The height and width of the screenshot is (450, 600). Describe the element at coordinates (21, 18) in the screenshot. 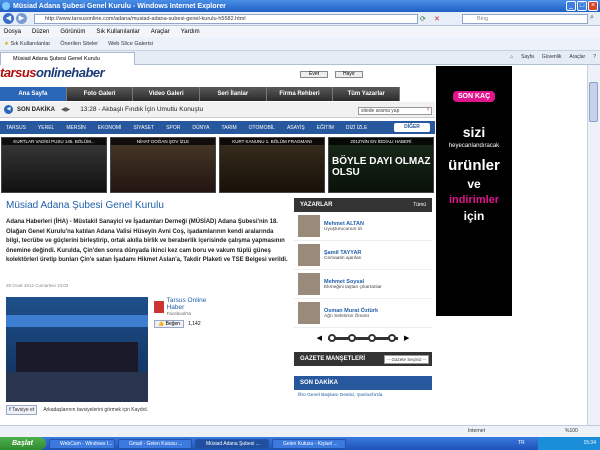

I see `forward-button: ▶` at that location.